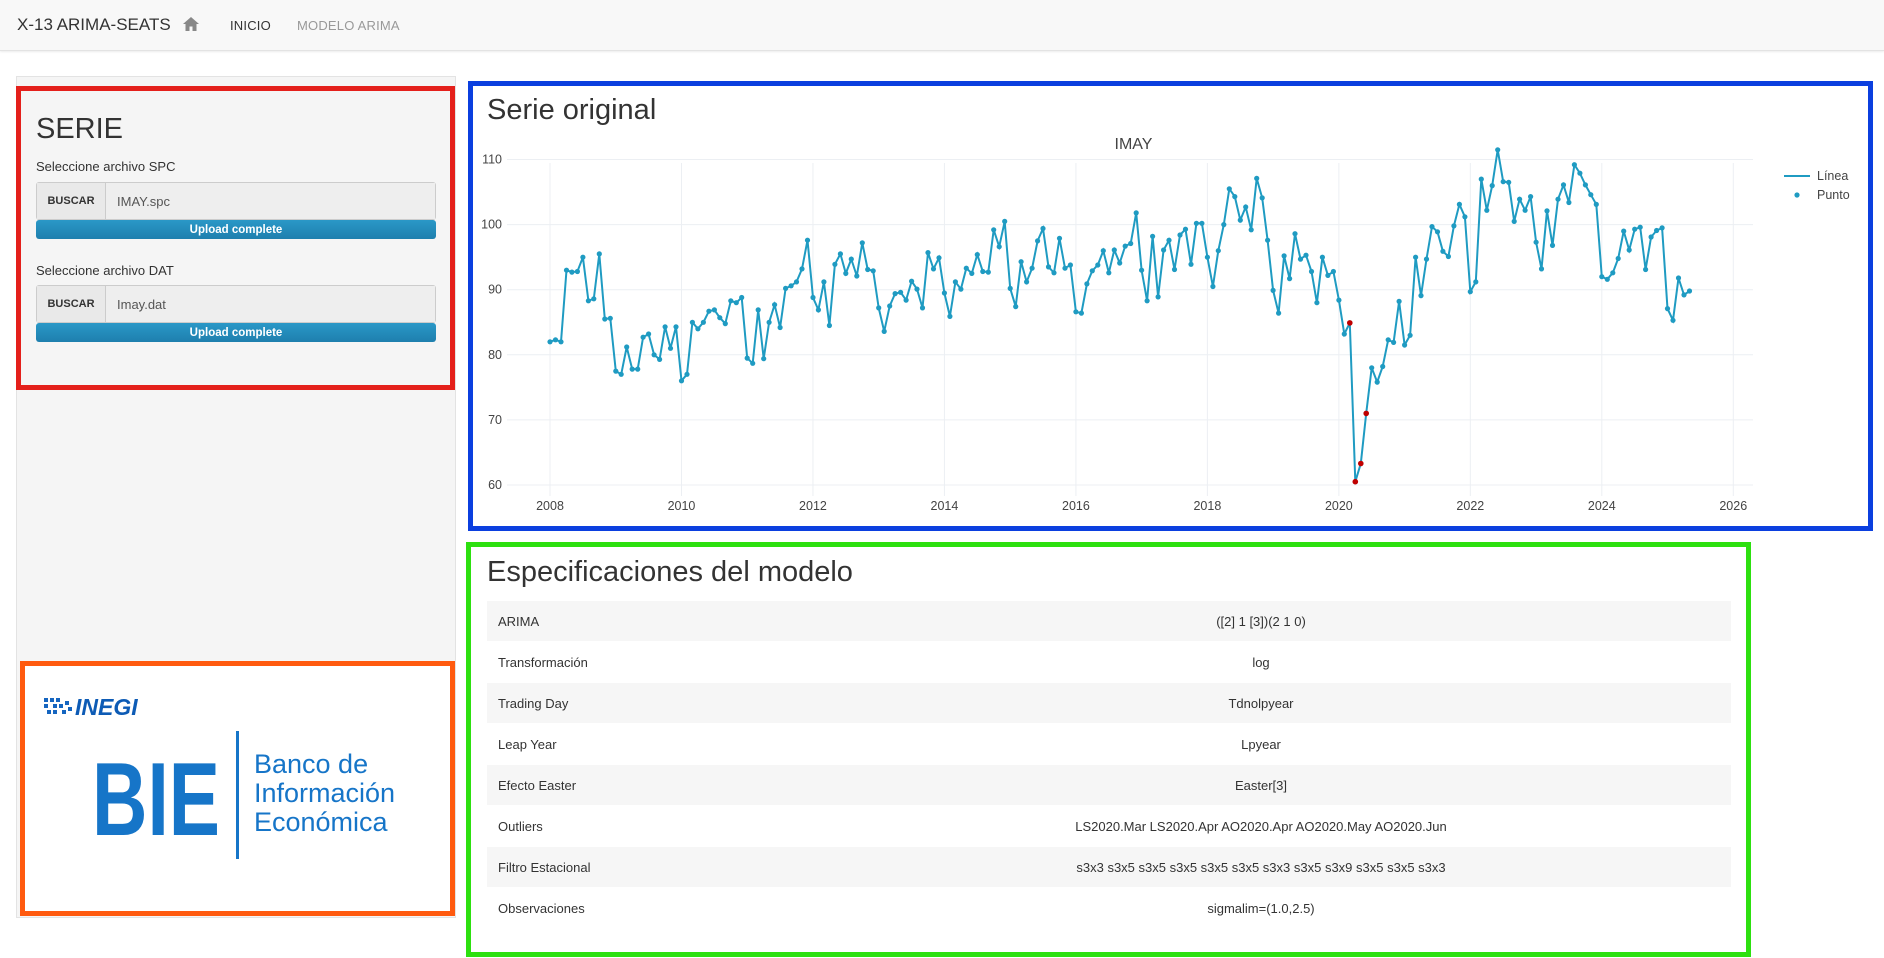 This screenshot has width=1884, height=958. I want to click on y-tick-label: 90, so click(495, 290).